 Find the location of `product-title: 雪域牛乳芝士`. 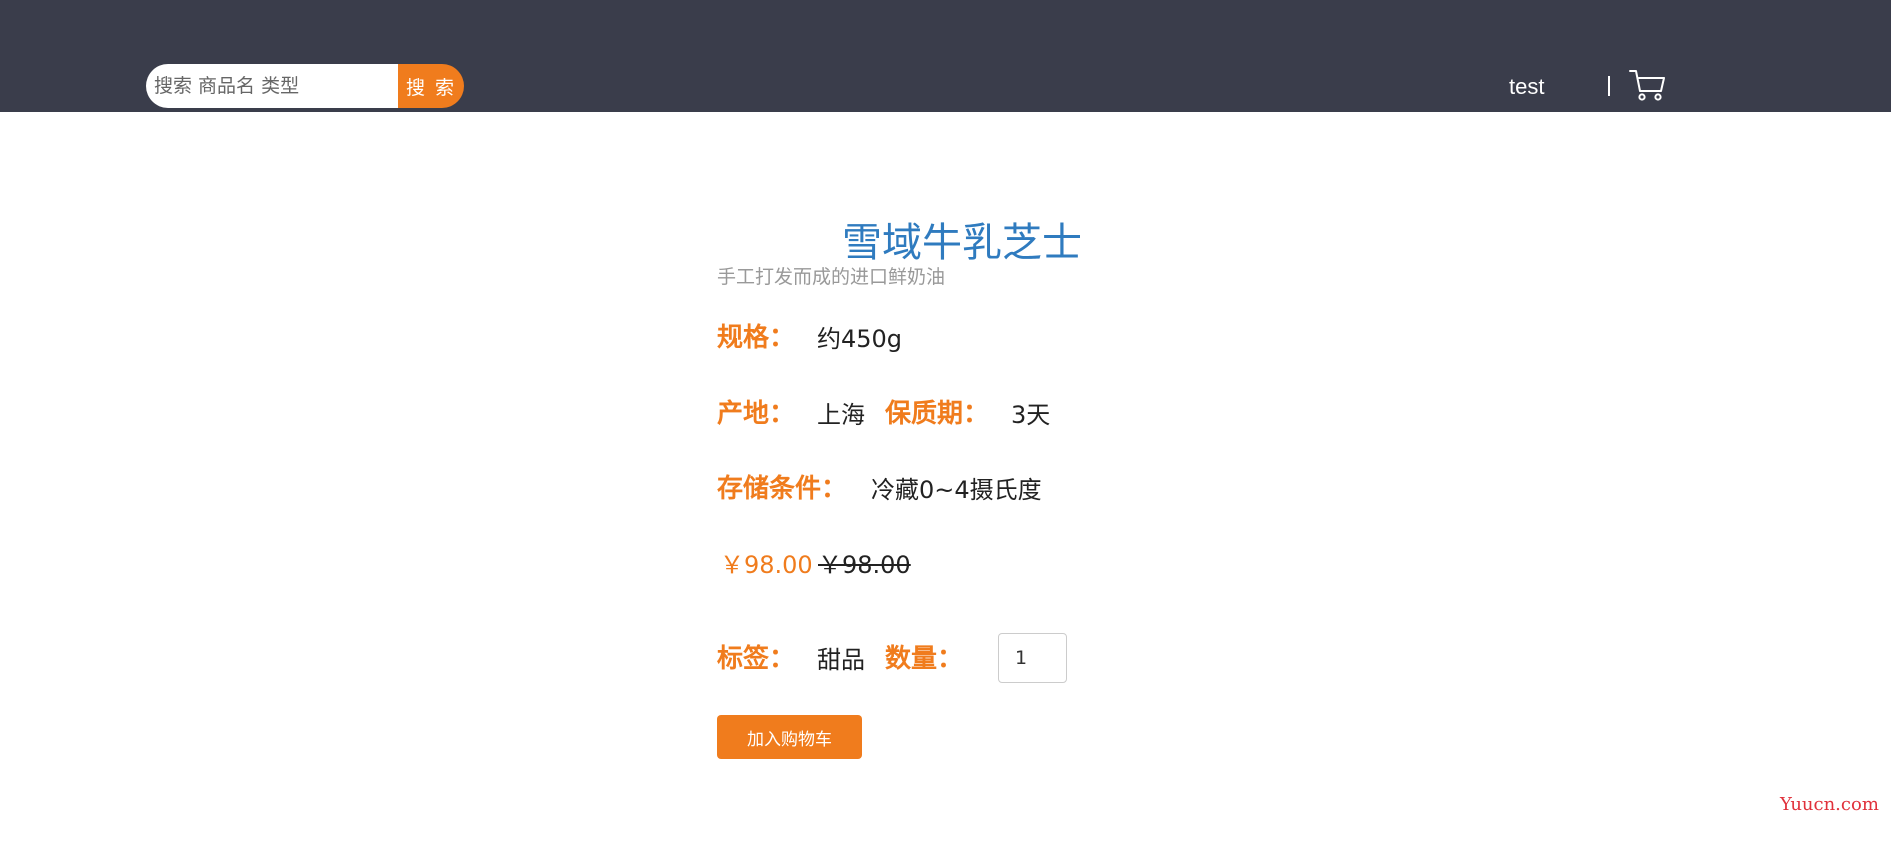

product-title: 雪域牛乳芝士 is located at coordinates (962, 243).